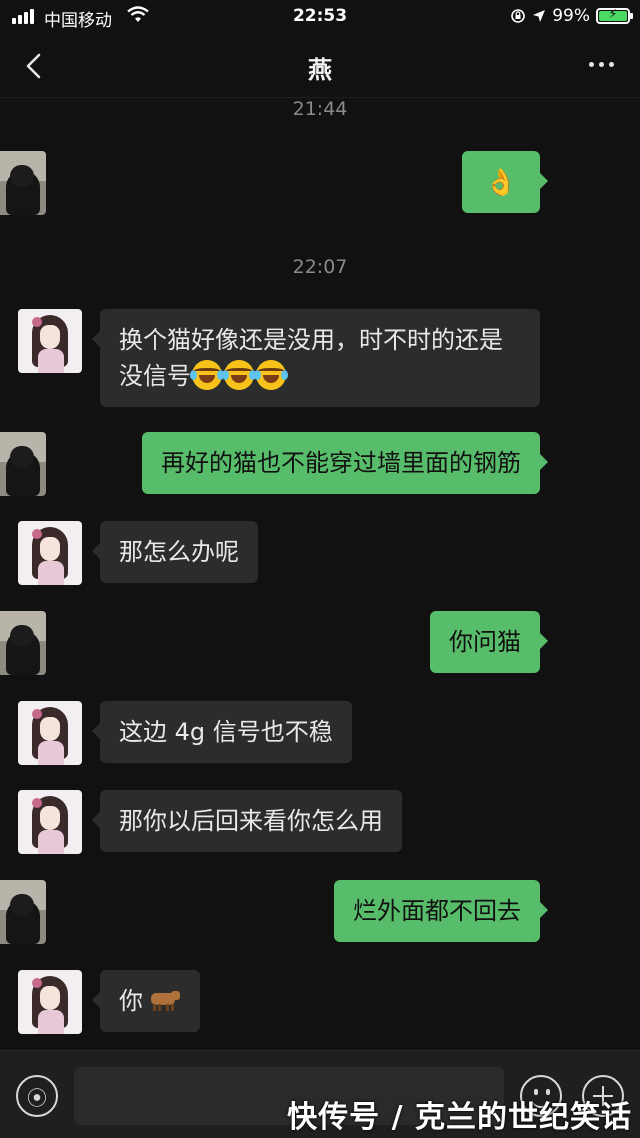  I want to click on message-bubble: 👌, so click(505, 182).